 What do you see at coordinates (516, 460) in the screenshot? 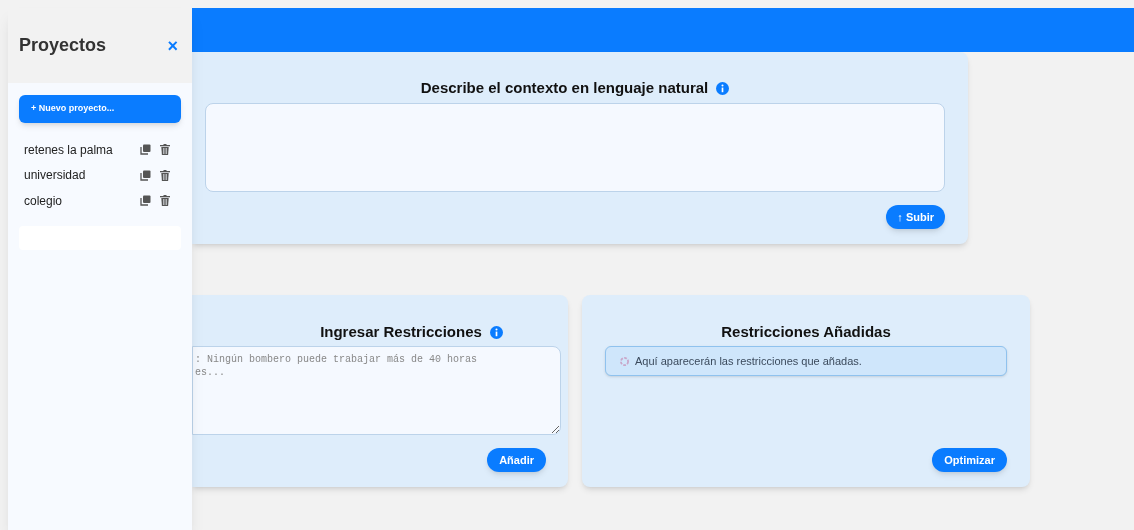
I see `add-button: Añadir` at bounding box center [516, 460].